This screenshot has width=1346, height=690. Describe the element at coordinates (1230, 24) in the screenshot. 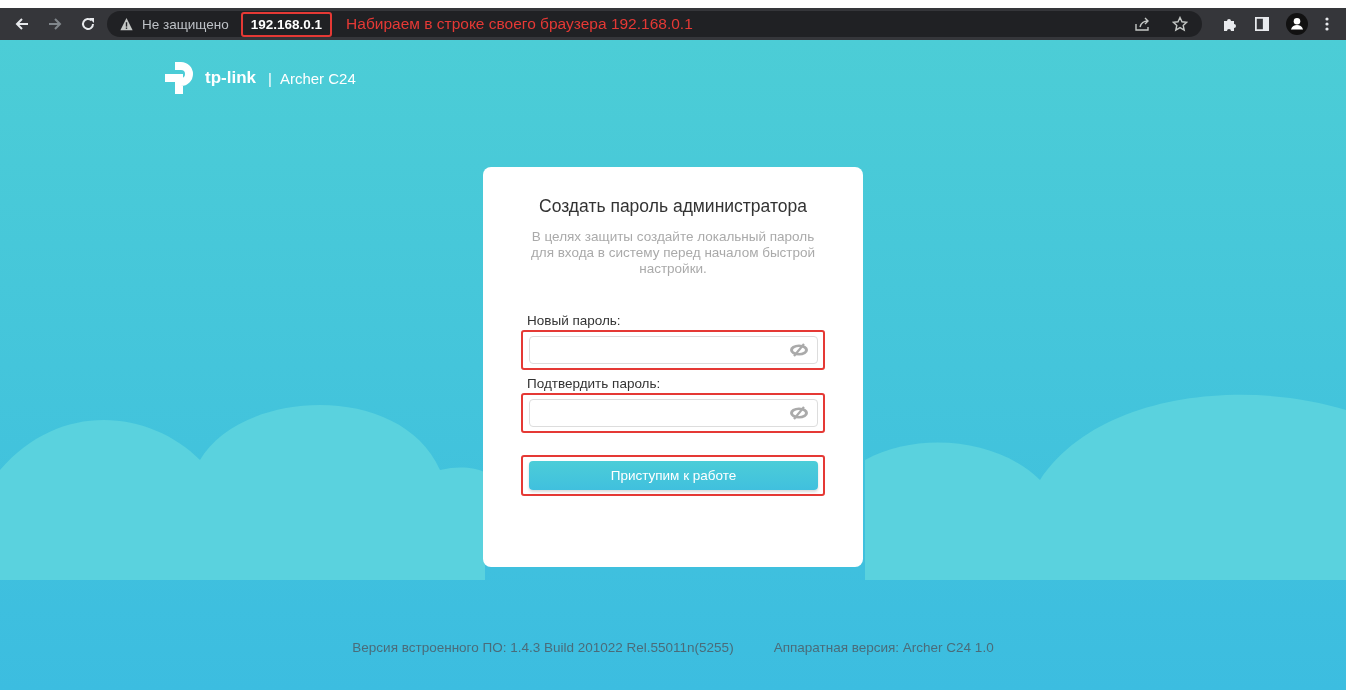

I see `puzzle-icon` at that location.